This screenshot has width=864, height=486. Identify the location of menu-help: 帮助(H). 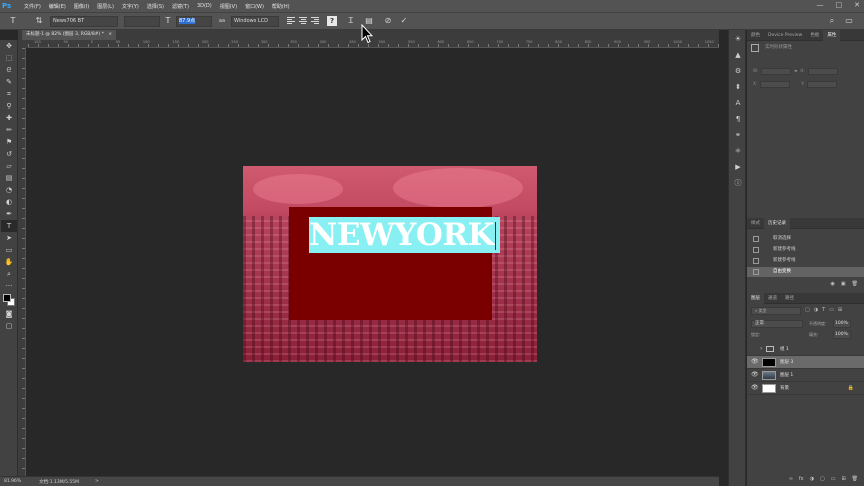
(281, 6).